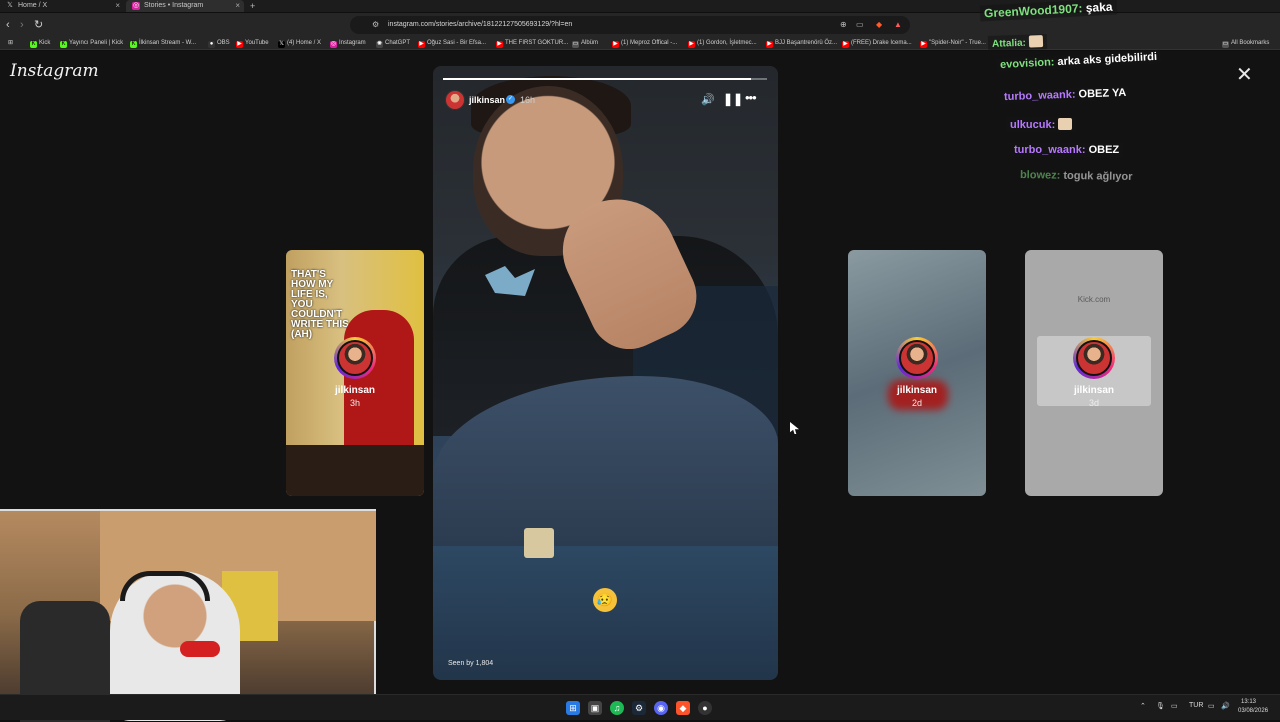  What do you see at coordinates (1196, 705) in the screenshot?
I see `language-indicator: TUR` at bounding box center [1196, 705].